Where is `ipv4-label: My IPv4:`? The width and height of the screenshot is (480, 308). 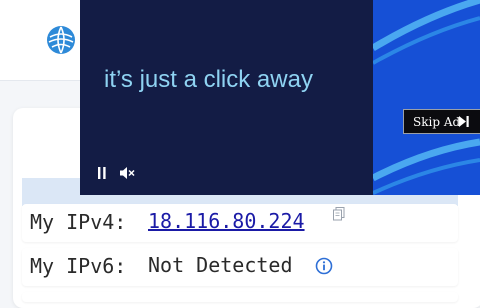 ipv4-label: My IPv4: is located at coordinates (78, 222).